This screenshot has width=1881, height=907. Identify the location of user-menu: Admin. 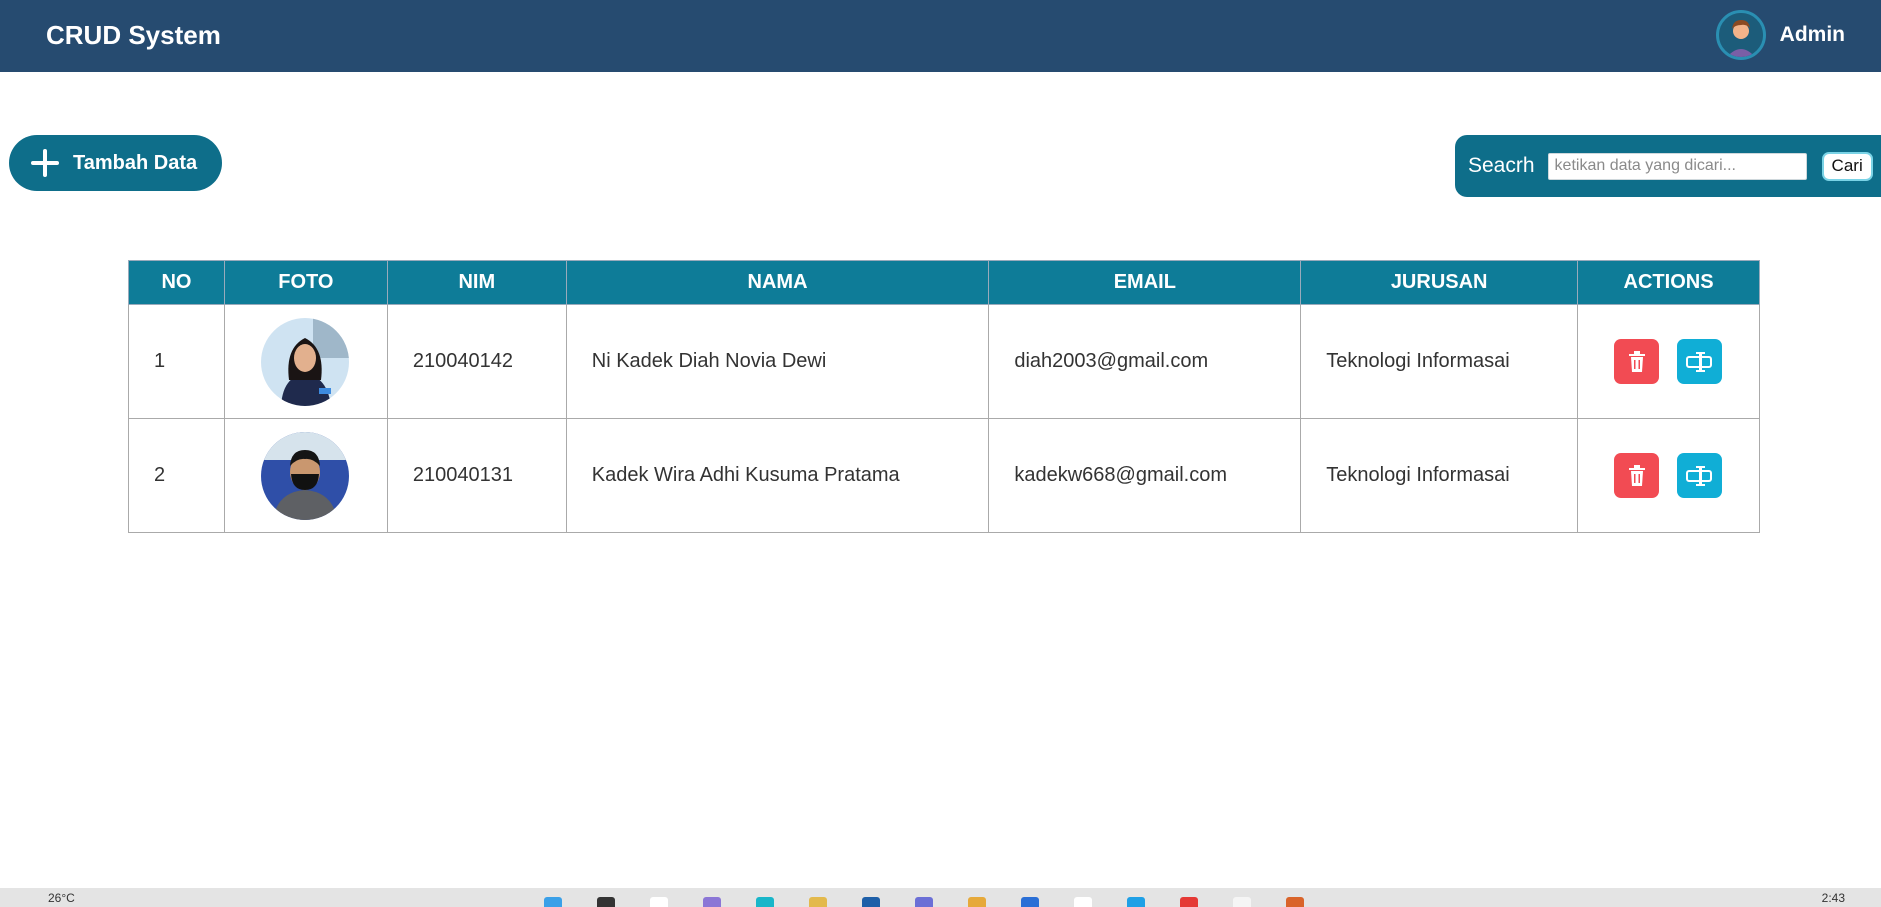
(1780, 35).